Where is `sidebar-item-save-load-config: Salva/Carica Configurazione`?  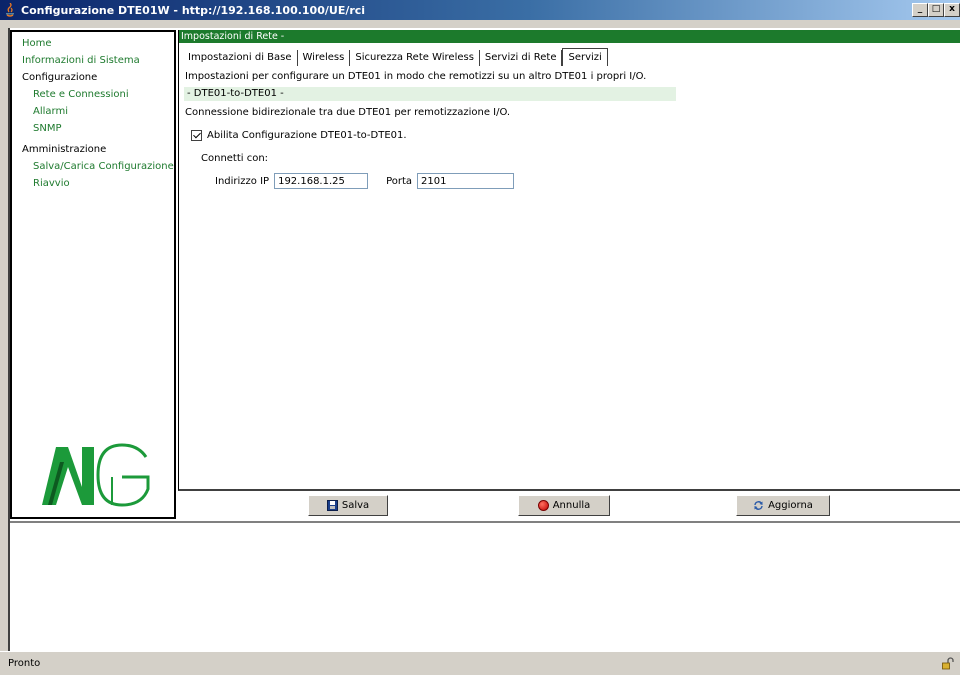
sidebar-item-save-load-config: Salva/Carica Configurazione is located at coordinates (93, 166).